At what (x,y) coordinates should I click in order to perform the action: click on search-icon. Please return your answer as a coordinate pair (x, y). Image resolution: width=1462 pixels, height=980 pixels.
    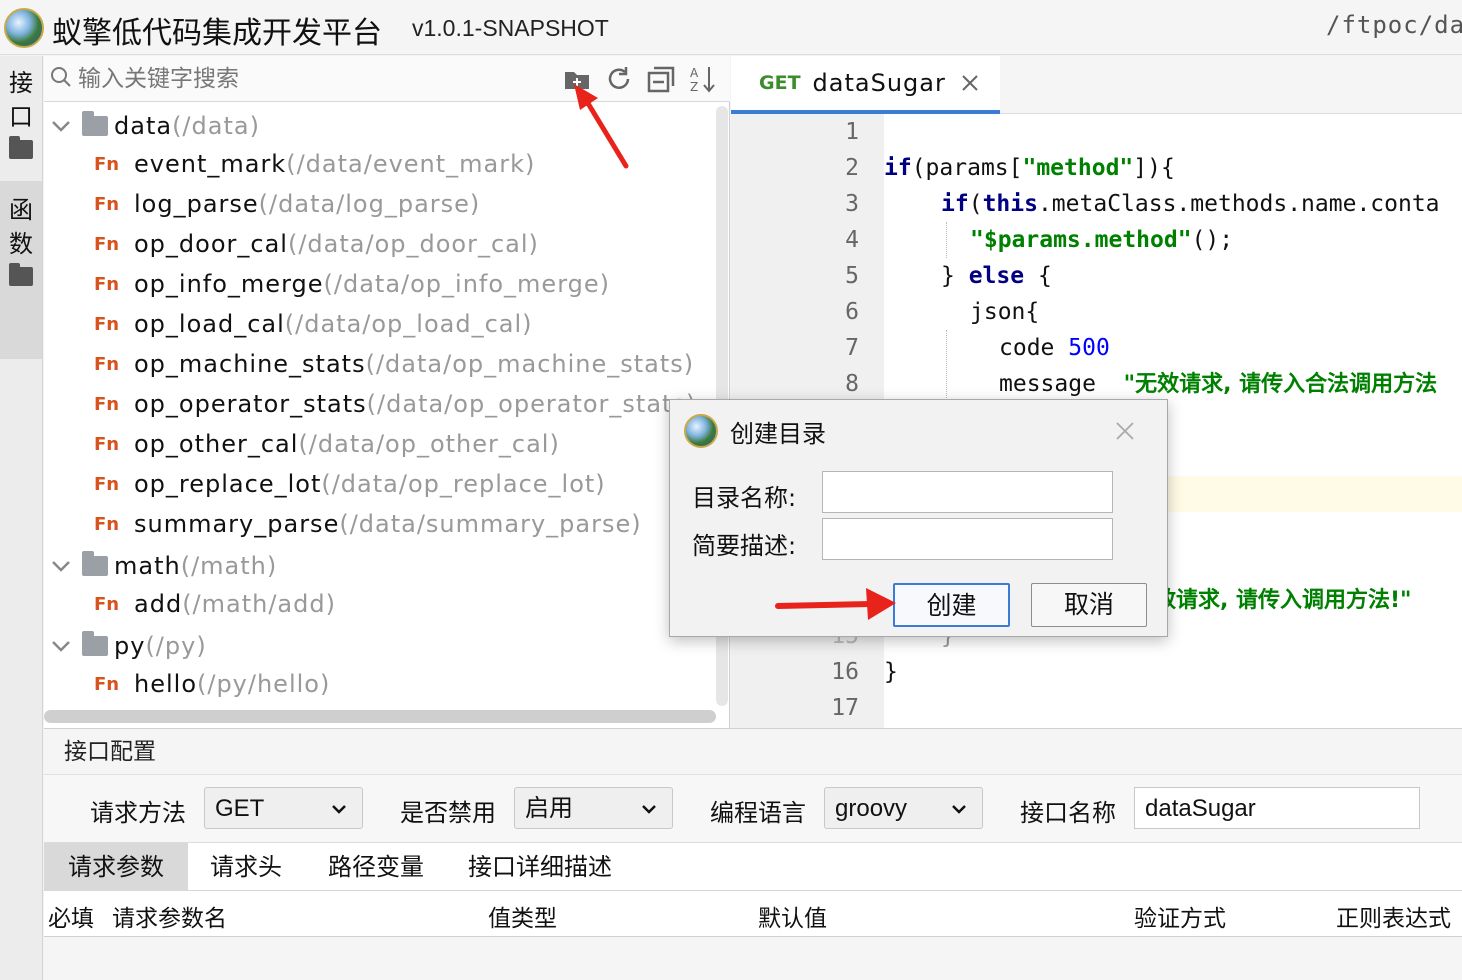
    Looking at the image, I should click on (61, 77).